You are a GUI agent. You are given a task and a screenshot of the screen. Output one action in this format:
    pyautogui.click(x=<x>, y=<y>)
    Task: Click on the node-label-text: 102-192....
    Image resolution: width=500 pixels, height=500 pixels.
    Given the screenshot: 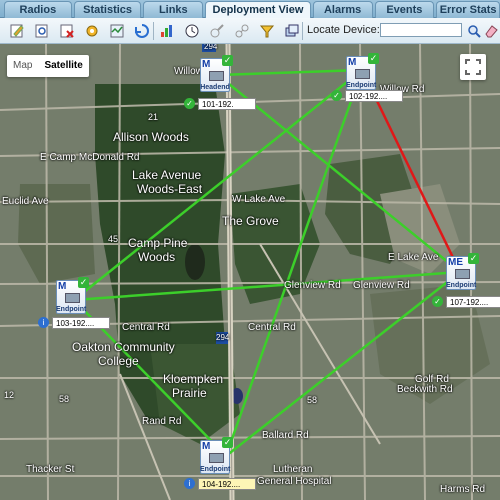 What is the action you would take?
    pyautogui.click(x=374, y=95)
    